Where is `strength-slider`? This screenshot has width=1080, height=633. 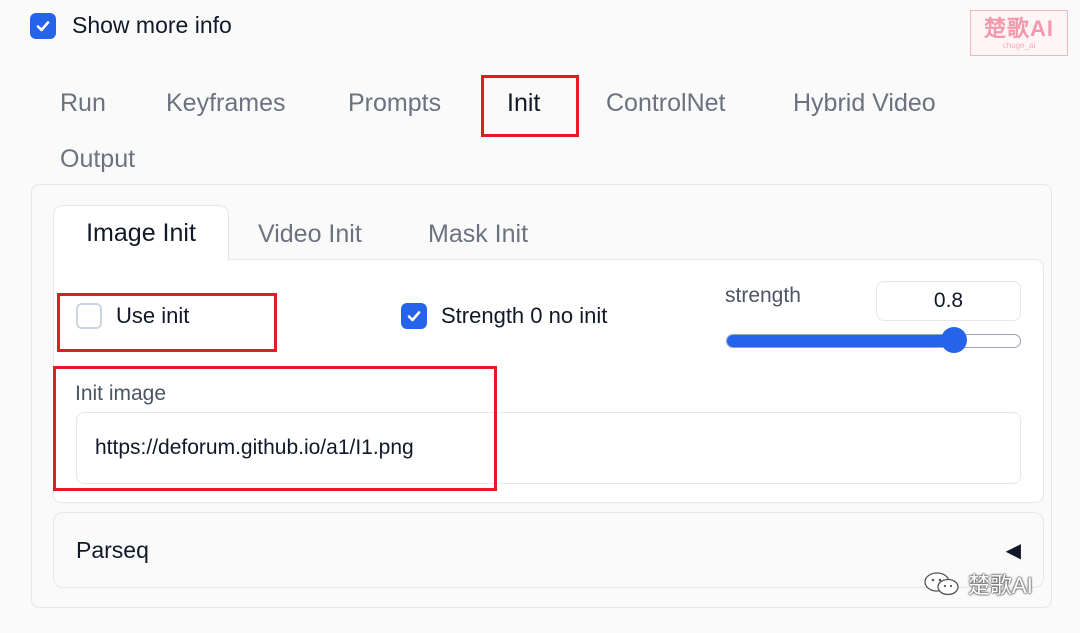
strength-slider is located at coordinates (873, 341).